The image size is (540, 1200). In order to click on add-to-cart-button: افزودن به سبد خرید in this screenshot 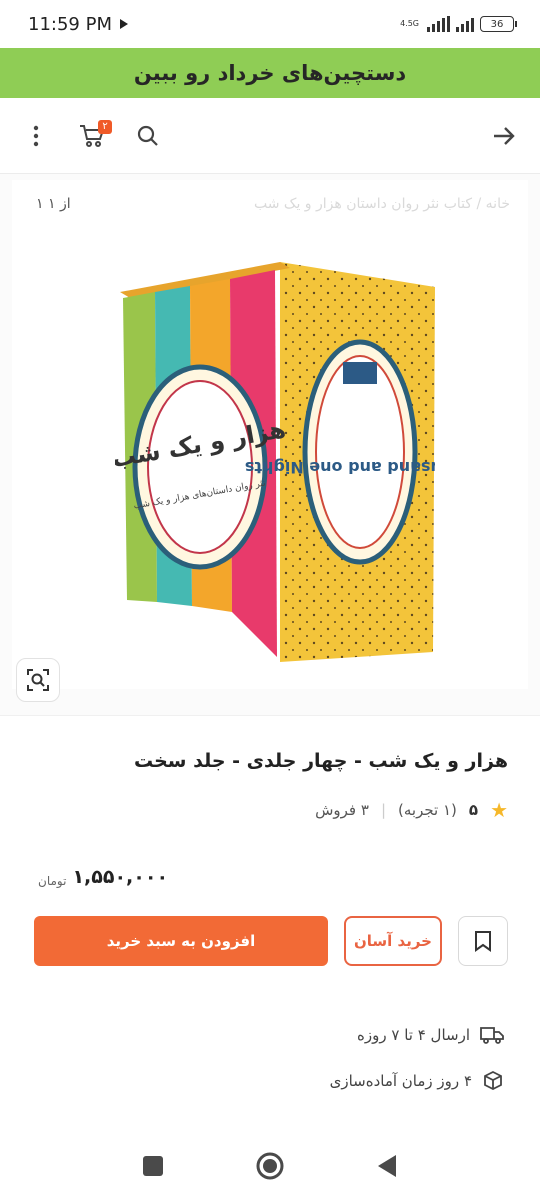, I will do `click(181, 941)`.